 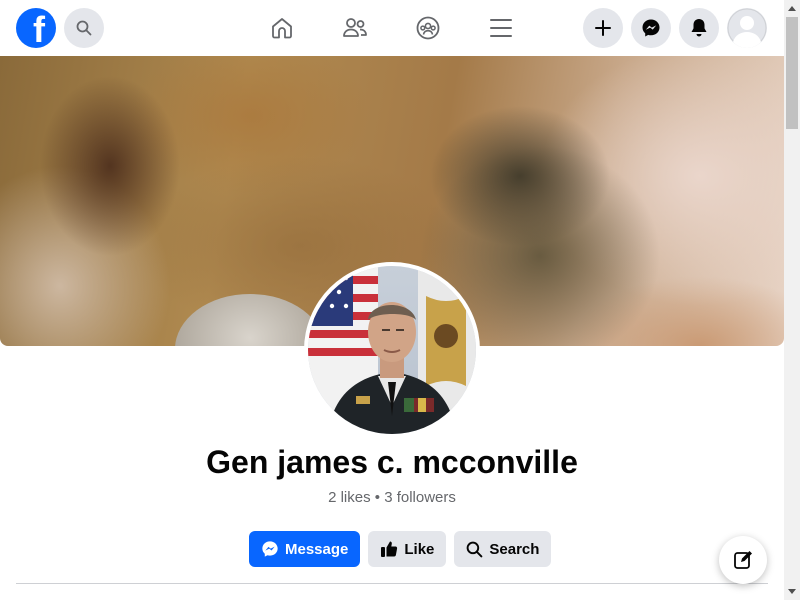 What do you see at coordinates (514, 549) in the screenshot?
I see `search-button-label: Search` at bounding box center [514, 549].